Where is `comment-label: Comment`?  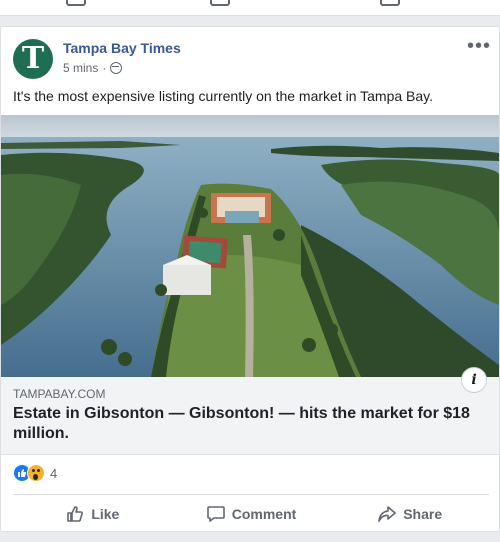
comment-label: Comment is located at coordinates (264, 513).